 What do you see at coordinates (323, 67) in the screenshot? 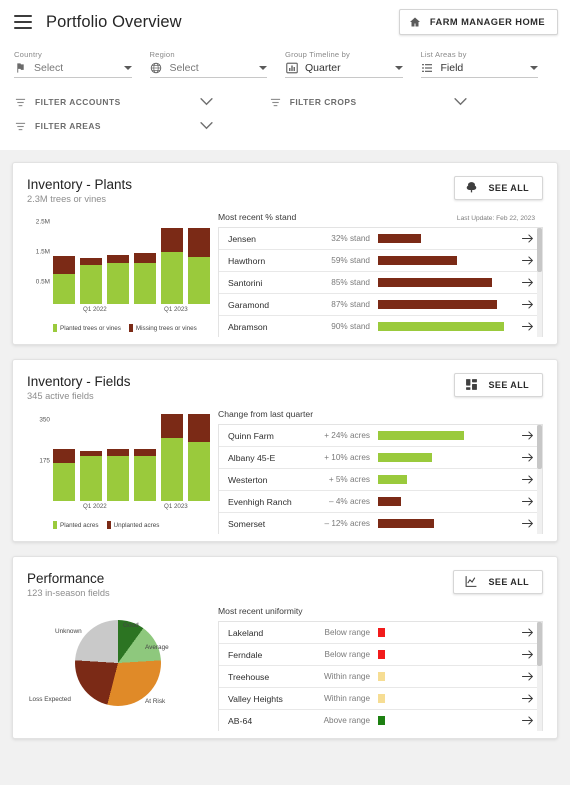
I see `group-timeline-value: Quarter` at bounding box center [323, 67].